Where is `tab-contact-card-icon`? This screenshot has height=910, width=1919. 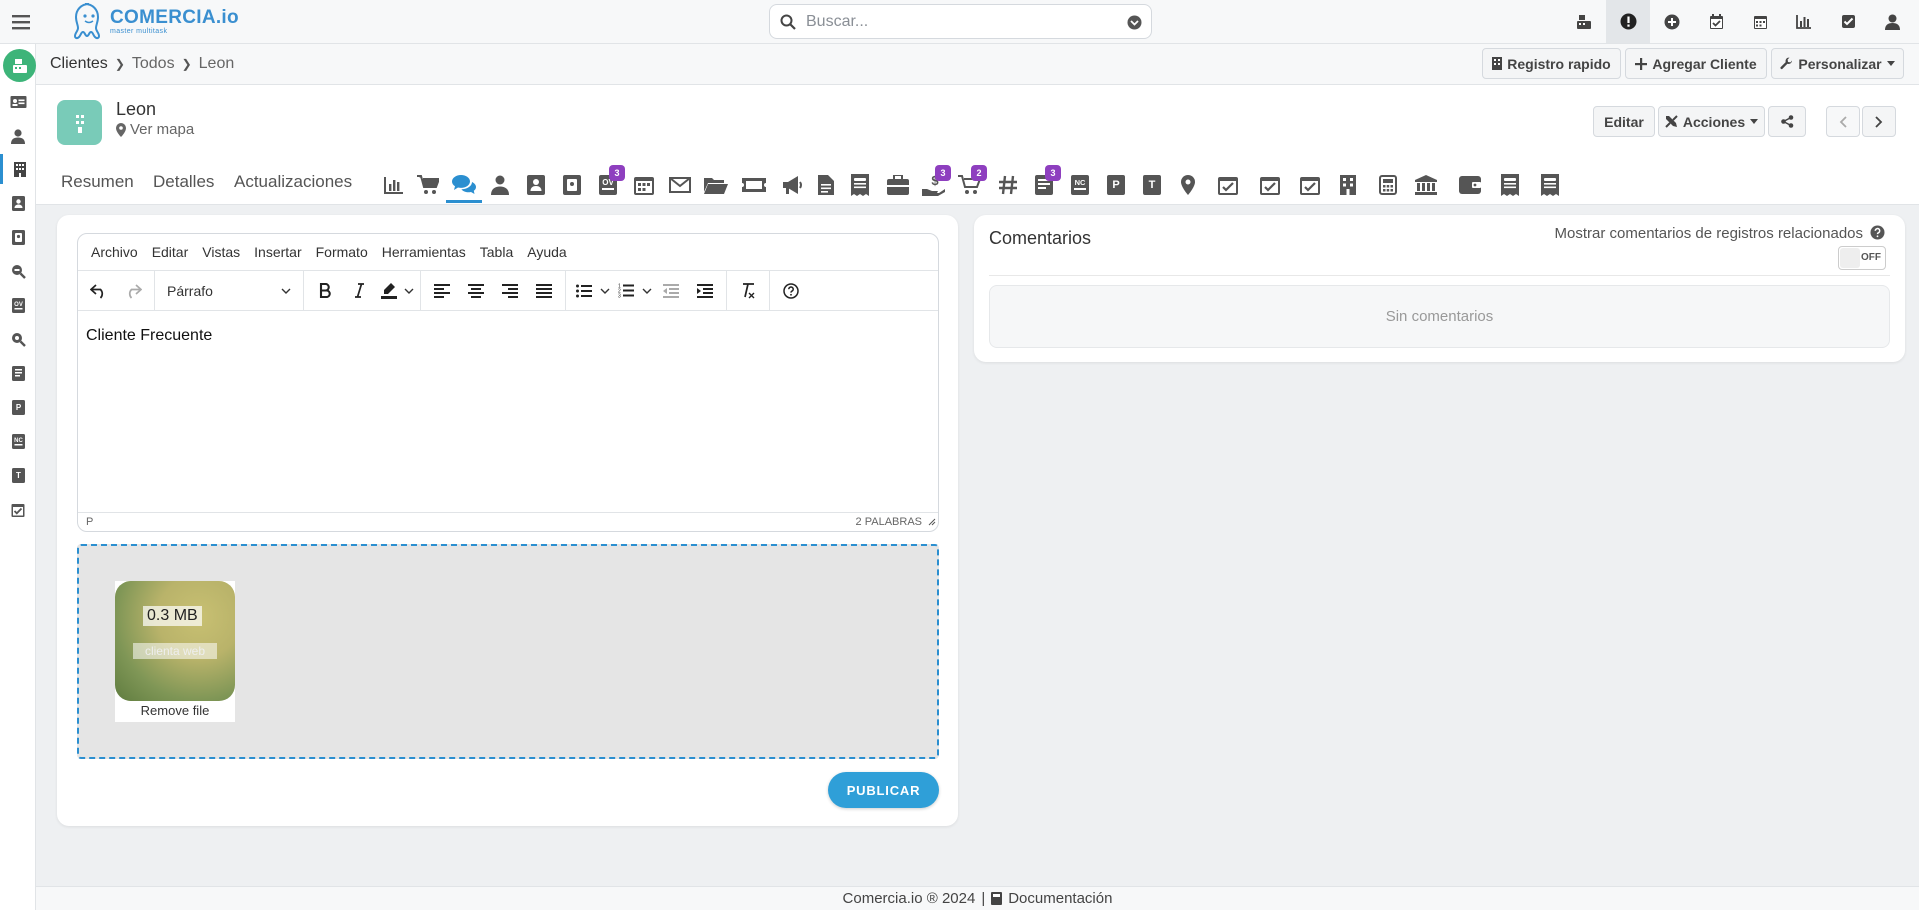 tab-contact-card-icon is located at coordinates (536, 185).